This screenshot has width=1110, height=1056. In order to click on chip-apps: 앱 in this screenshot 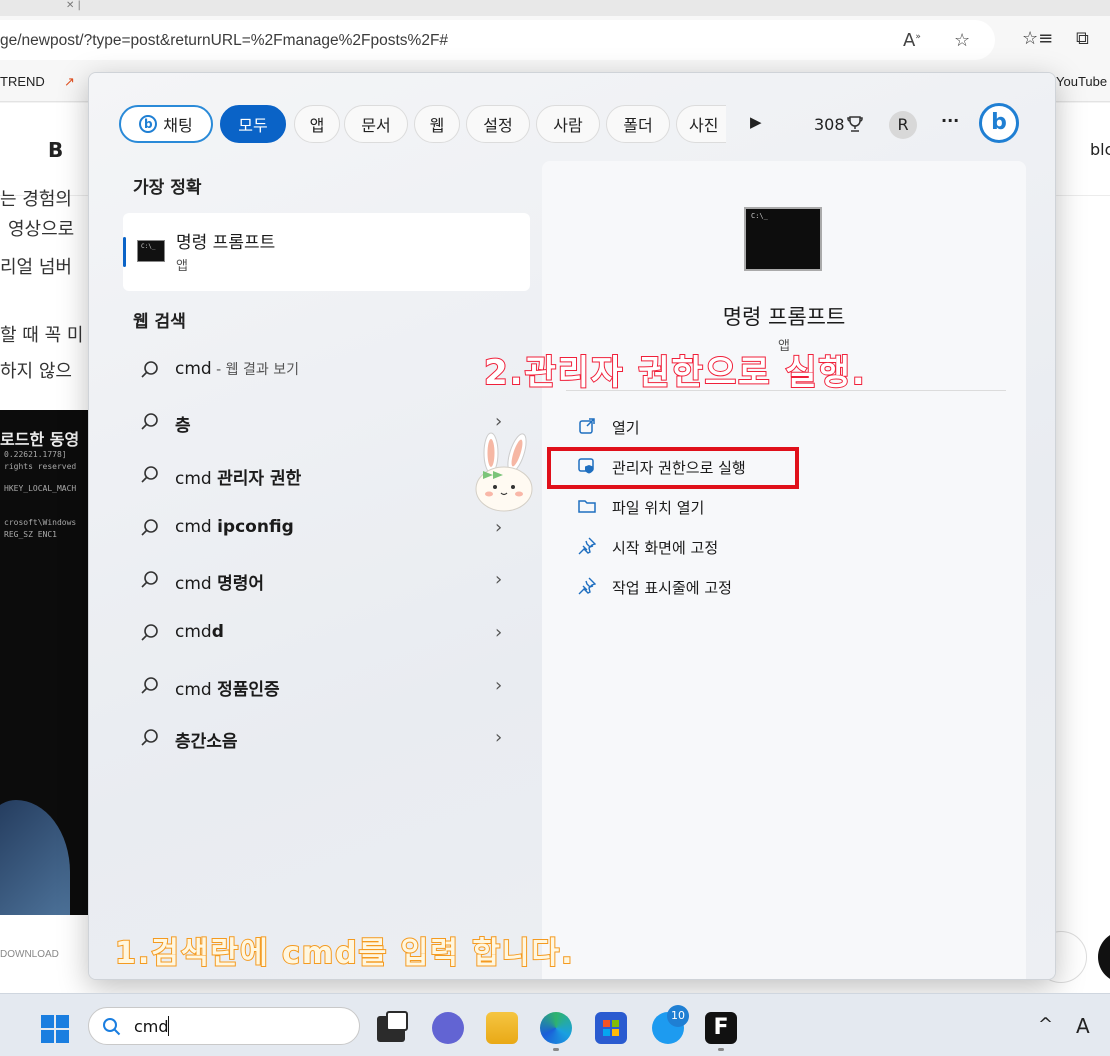, I will do `click(317, 124)`.